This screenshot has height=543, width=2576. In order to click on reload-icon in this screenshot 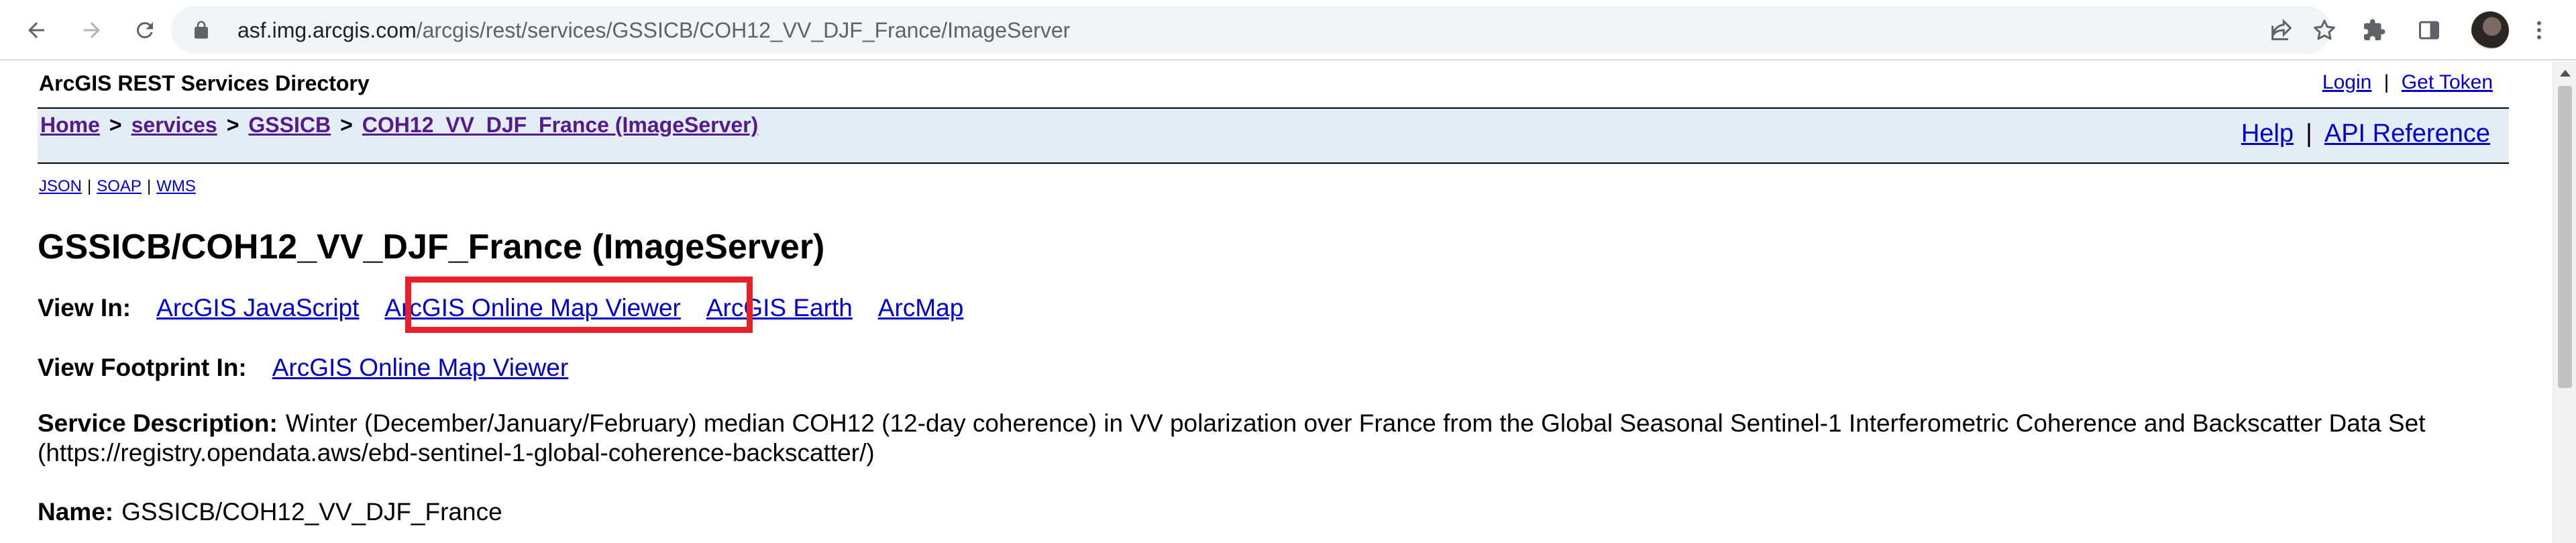, I will do `click(144, 29)`.